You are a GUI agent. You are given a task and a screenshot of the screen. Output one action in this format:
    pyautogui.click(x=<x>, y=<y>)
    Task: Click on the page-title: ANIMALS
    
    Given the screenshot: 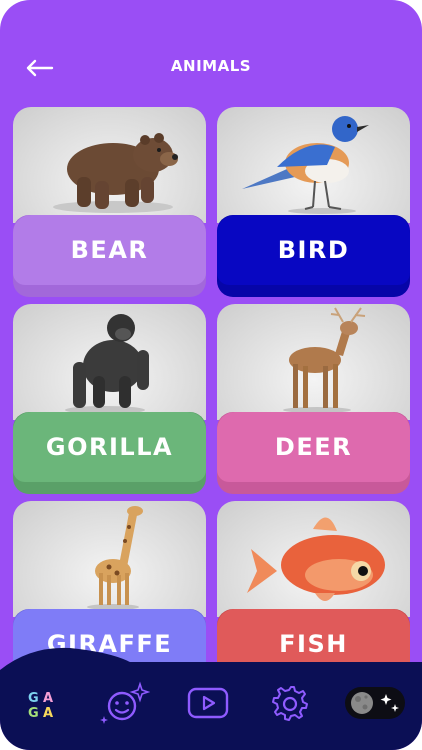 What is the action you would take?
    pyautogui.click(x=211, y=66)
    